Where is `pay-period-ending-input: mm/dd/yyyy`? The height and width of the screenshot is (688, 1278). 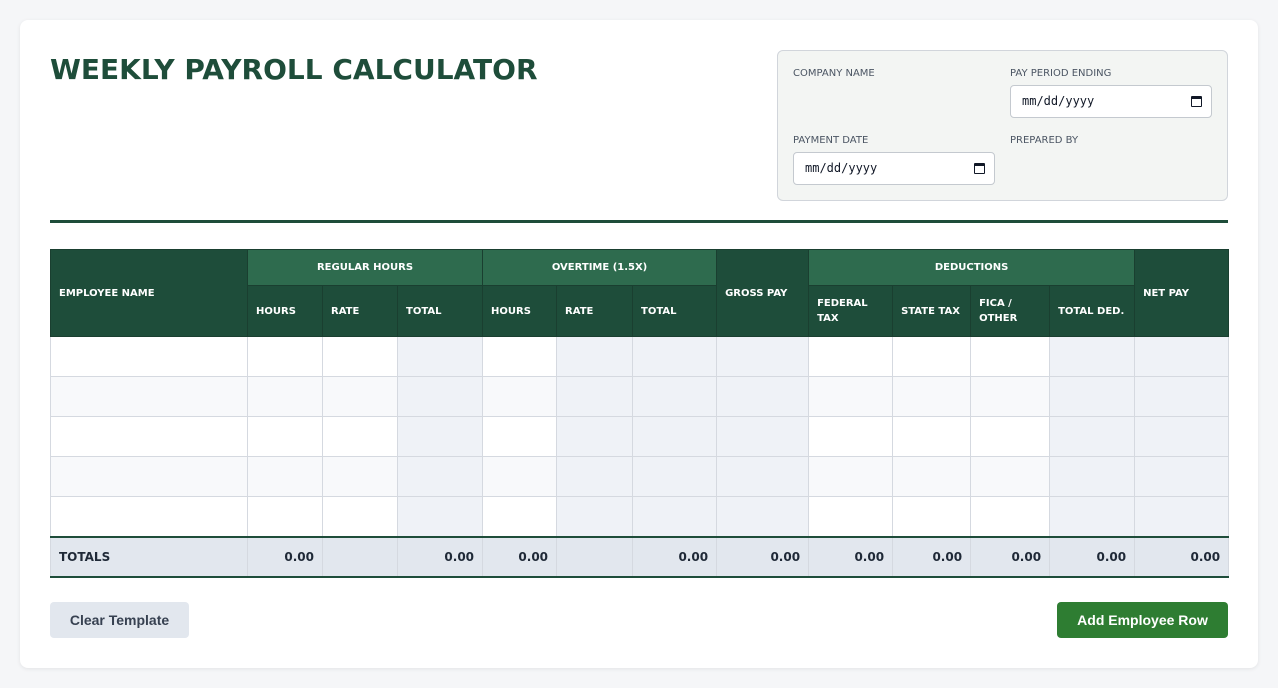
pay-period-ending-input: mm/dd/yyyy is located at coordinates (1111, 101).